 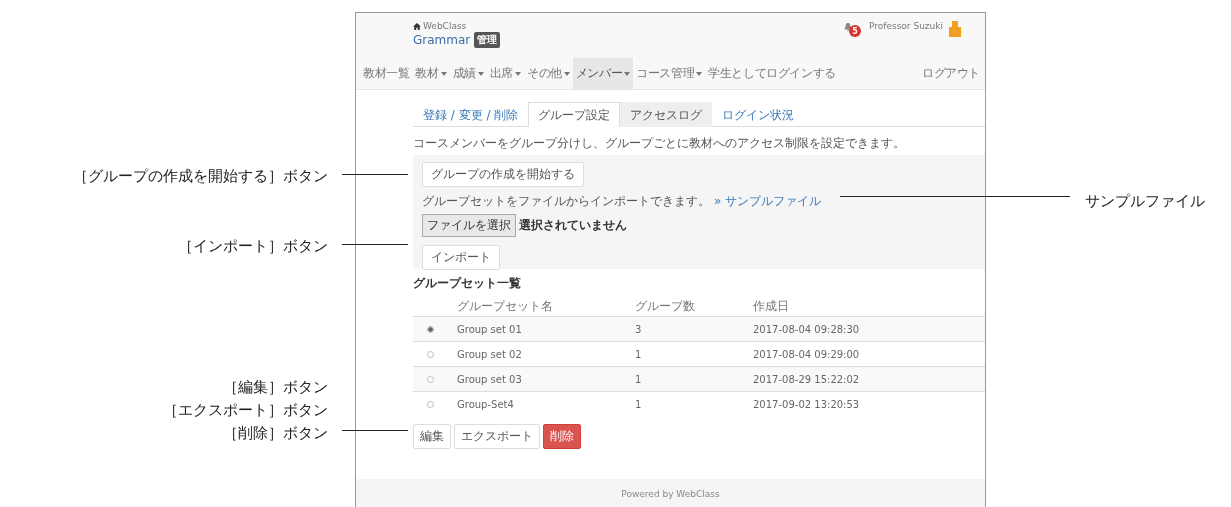 I want to click on course-title: Grammar, so click(x=442, y=40).